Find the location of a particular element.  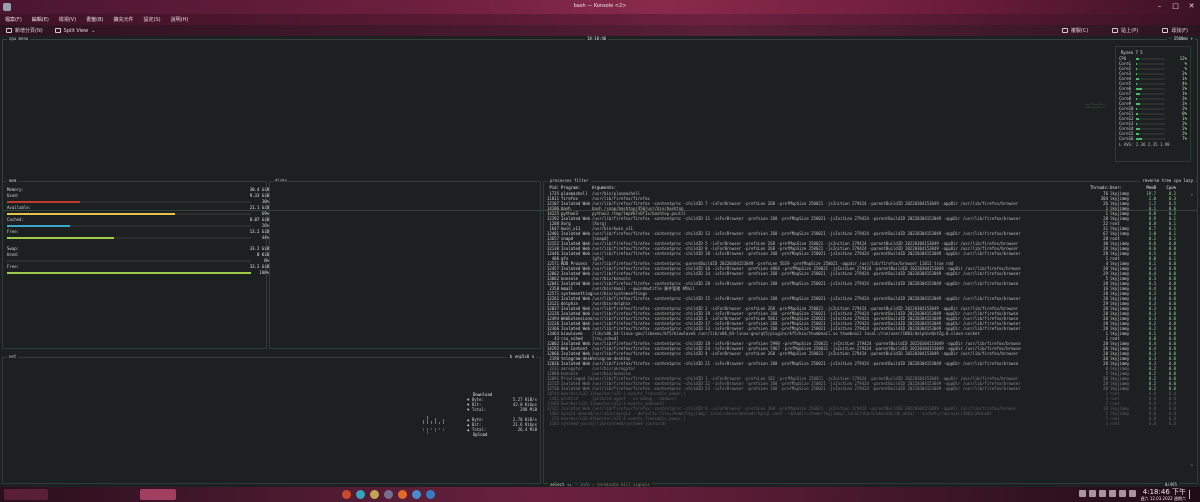

mem-available-pct: 69% is located at coordinates (265, 213).